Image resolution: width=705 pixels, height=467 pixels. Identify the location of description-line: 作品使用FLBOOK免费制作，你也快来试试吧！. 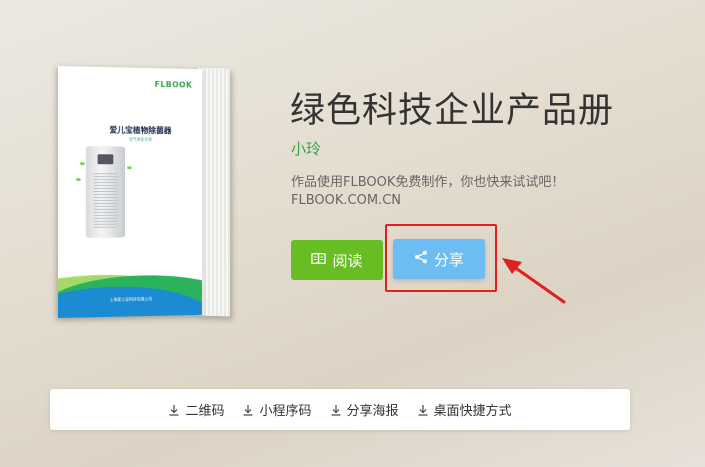
(428, 182).